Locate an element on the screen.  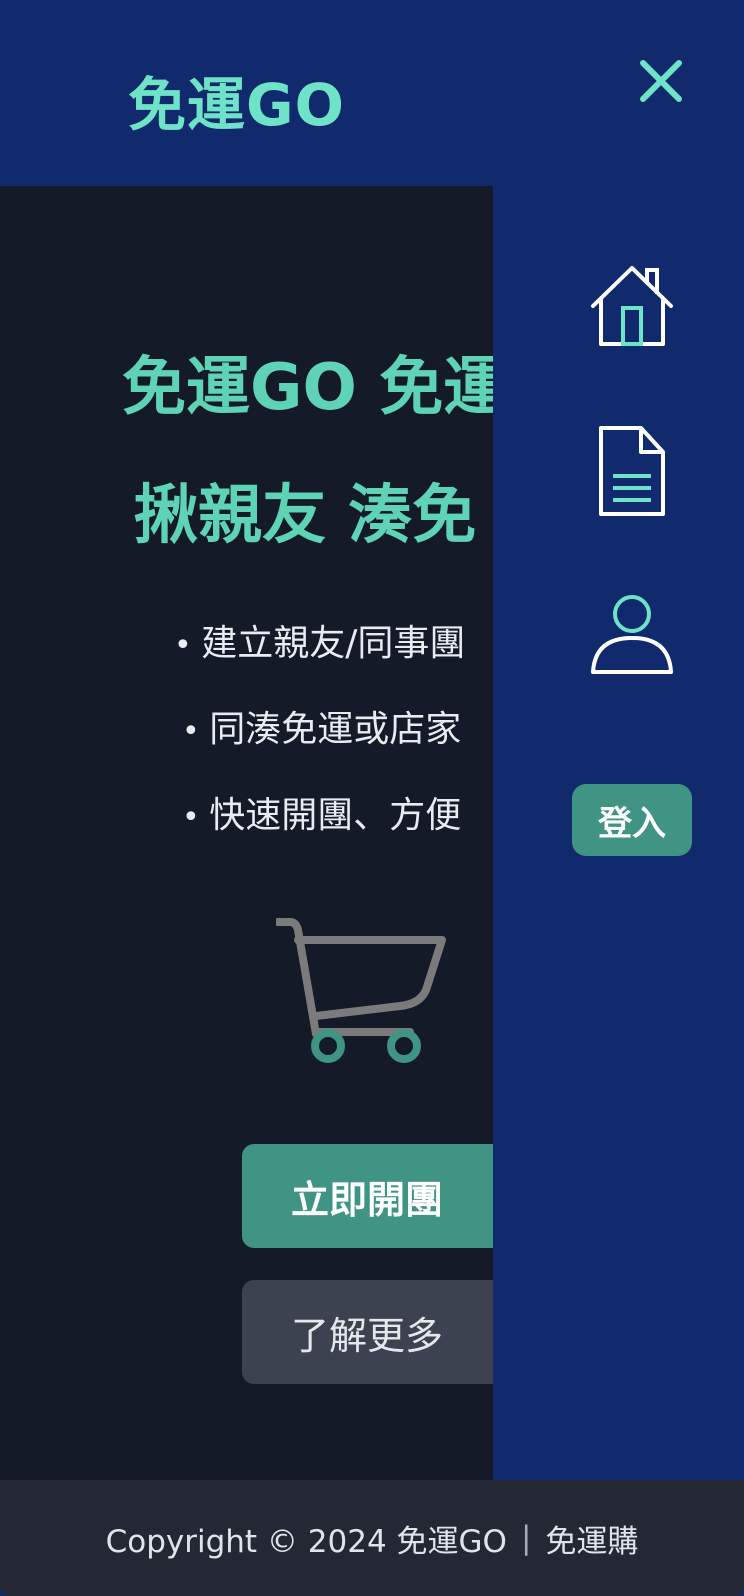
home-icon is located at coordinates (632, 306).